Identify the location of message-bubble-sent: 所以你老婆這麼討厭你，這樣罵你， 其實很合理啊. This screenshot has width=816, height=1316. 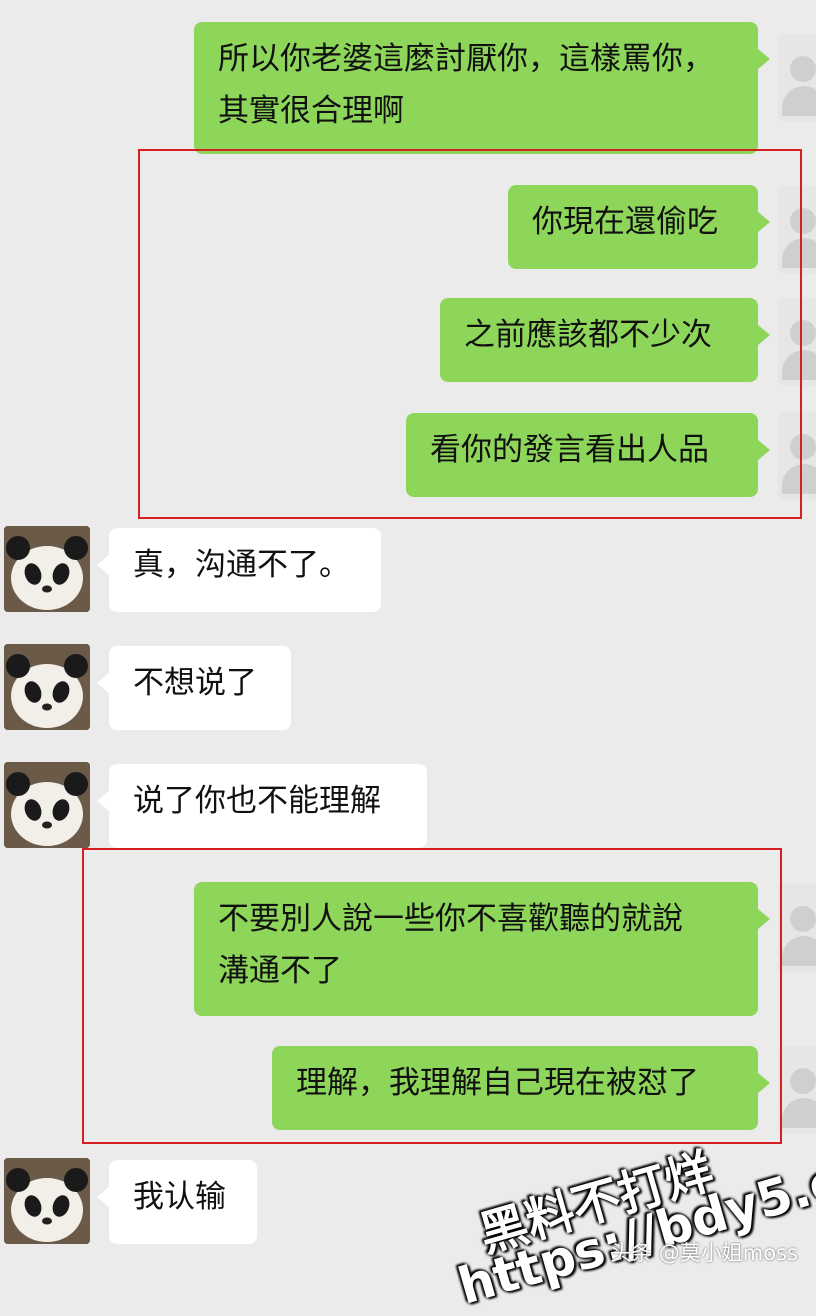
(482, 88).